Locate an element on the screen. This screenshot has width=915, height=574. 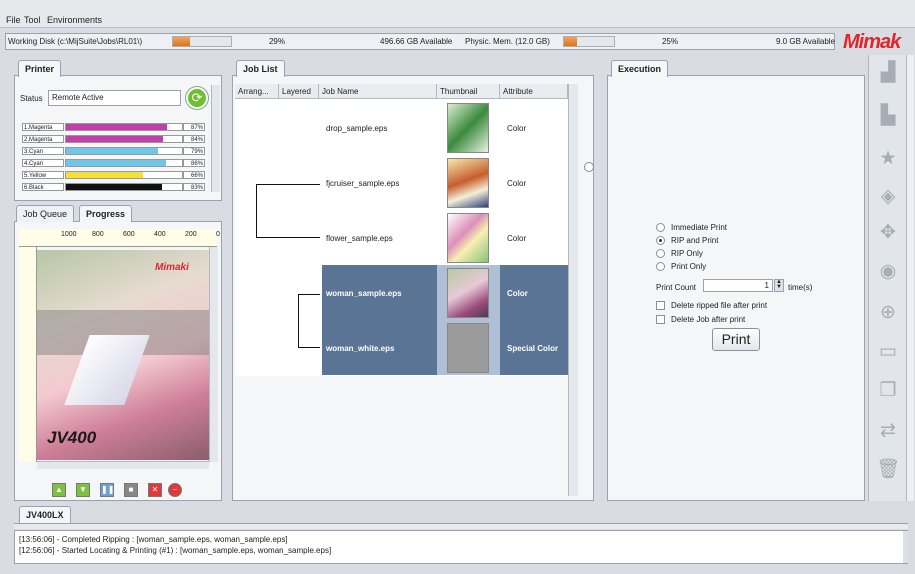
ink-name: 5.Yellow is located at coordinates (43, 175).